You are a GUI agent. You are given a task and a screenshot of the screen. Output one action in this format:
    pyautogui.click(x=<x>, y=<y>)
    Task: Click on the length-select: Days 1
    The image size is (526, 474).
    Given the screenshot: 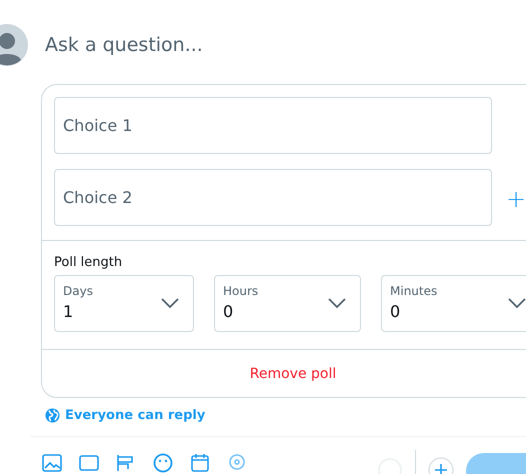 What is the action you would take?
    pyautogui.click(x=124, y=303)
    